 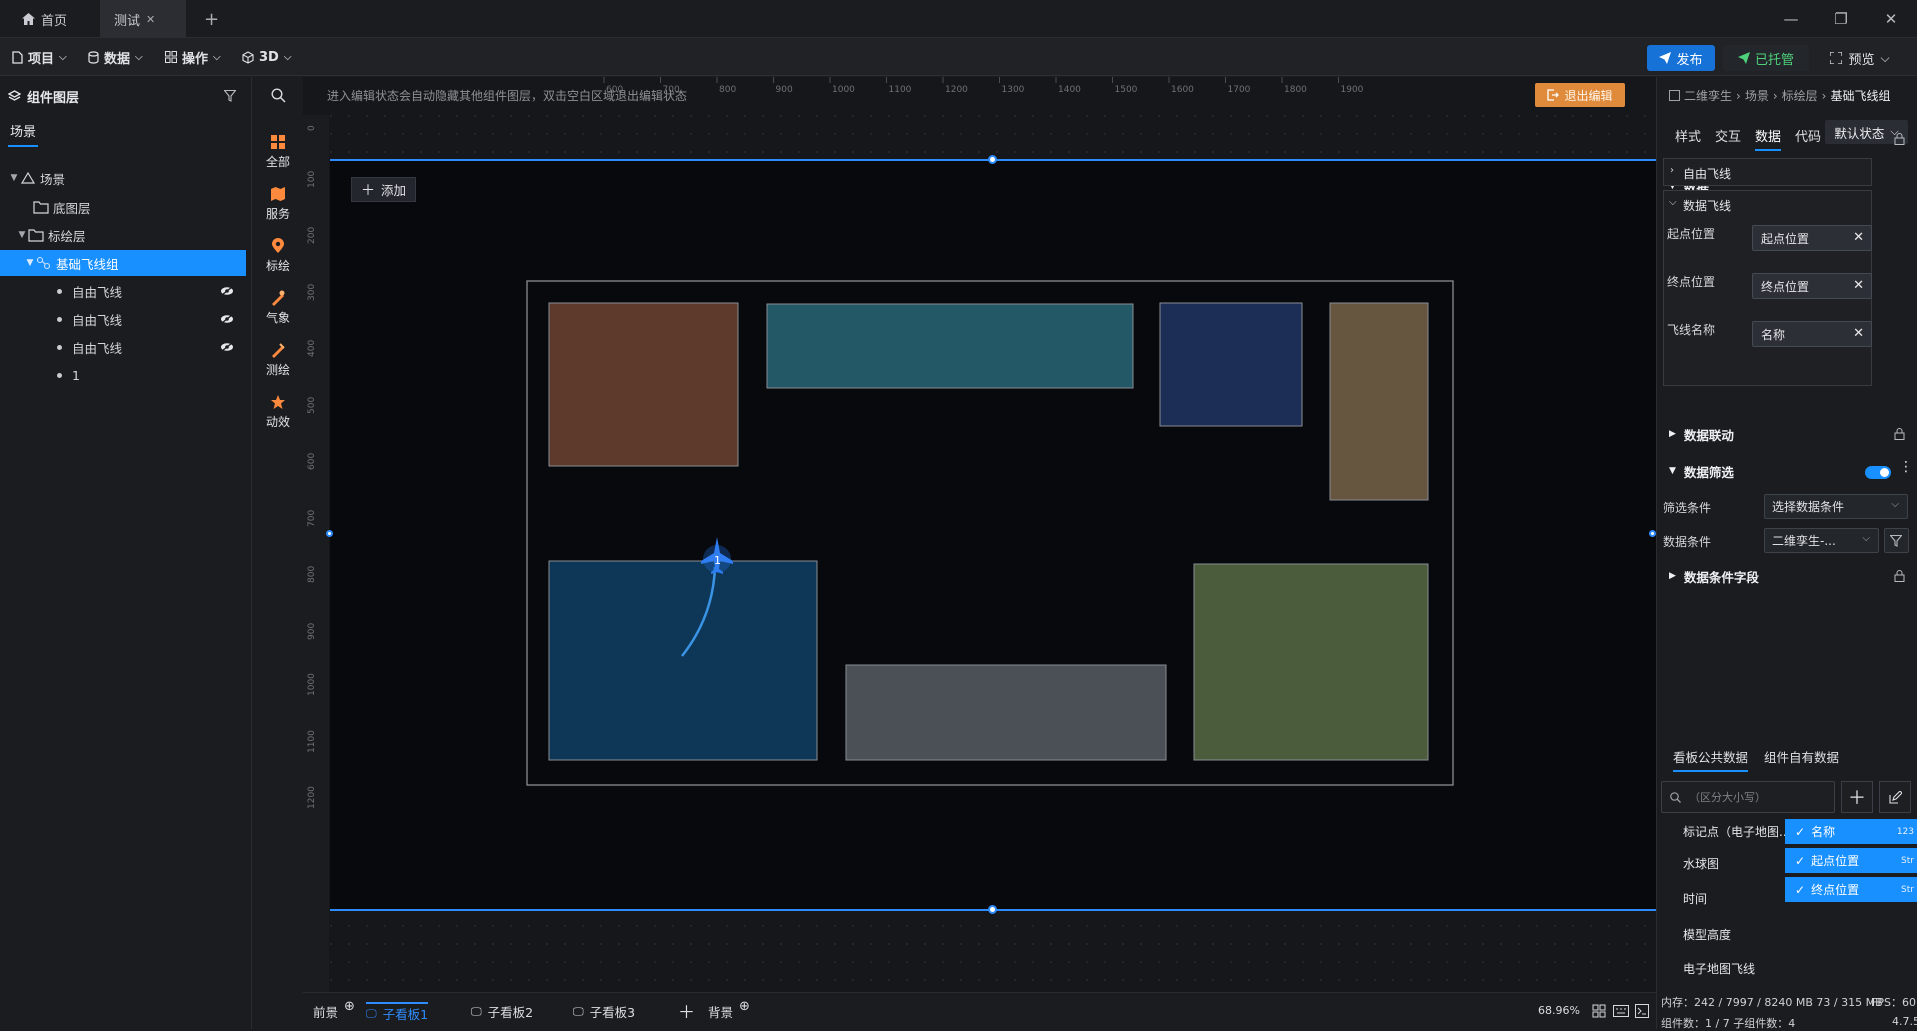 I want to click on free-flyline-panel: › 自由飞线, so click(x=1767, y=172).